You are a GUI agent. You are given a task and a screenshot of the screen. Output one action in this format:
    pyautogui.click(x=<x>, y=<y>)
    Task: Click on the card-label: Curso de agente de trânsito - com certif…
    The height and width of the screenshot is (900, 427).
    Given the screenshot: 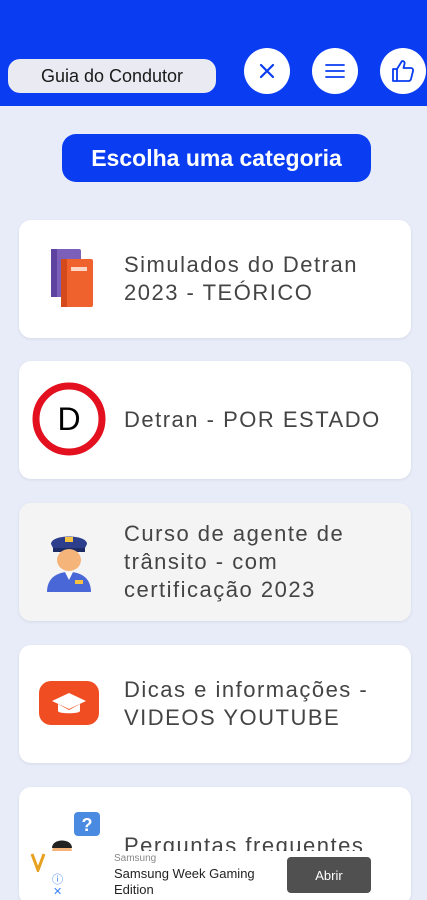 What is the action you would take?
    pyautogui.click(x=234, y=561)
    